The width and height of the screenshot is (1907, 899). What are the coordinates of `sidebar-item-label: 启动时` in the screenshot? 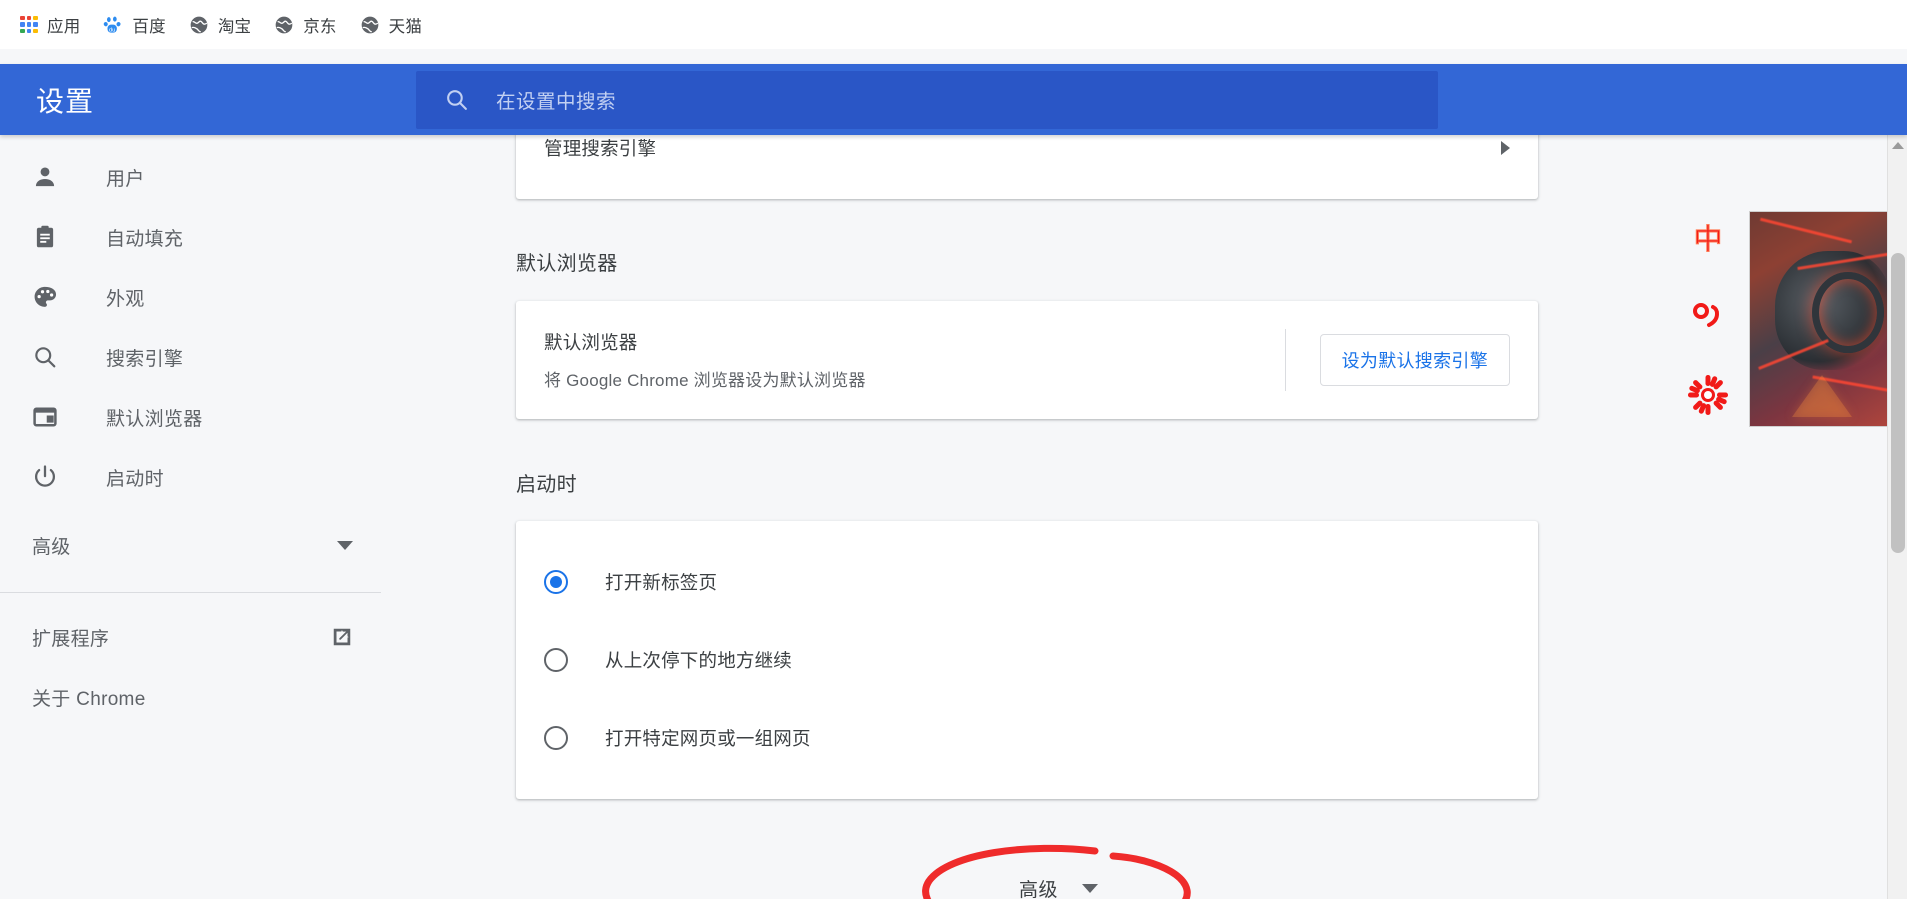 It's located at (135, 479).